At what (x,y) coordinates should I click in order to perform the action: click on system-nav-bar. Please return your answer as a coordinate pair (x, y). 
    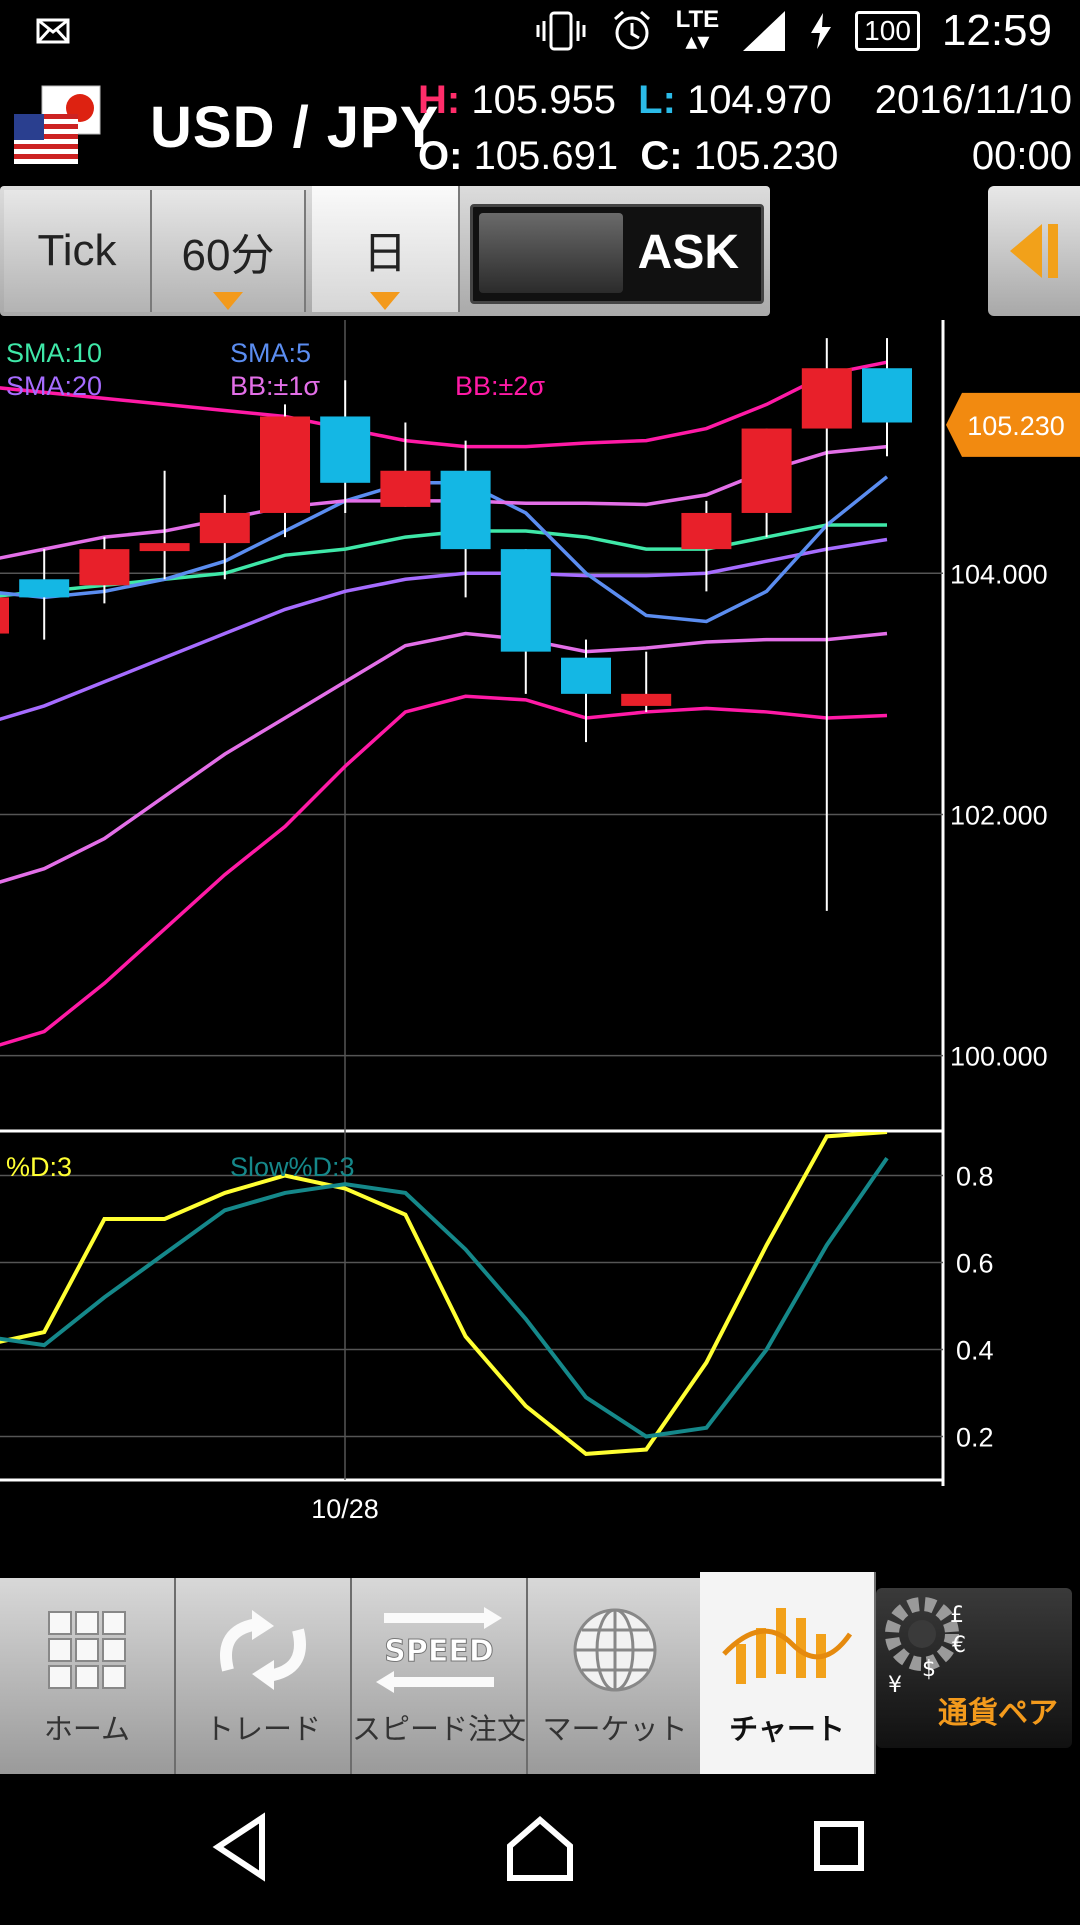
    Looking at the image, I should click on (540, 1848).